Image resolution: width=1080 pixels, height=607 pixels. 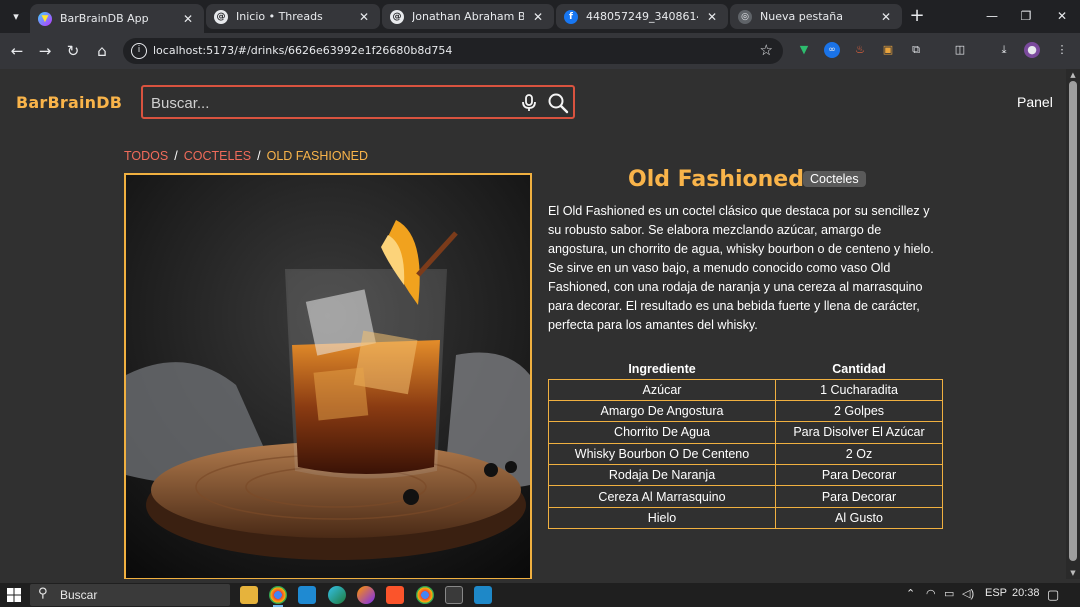 I want to click on table-row: Chorrito De Agua Para Disolver El Azúcar, so click(x=745, y=432).